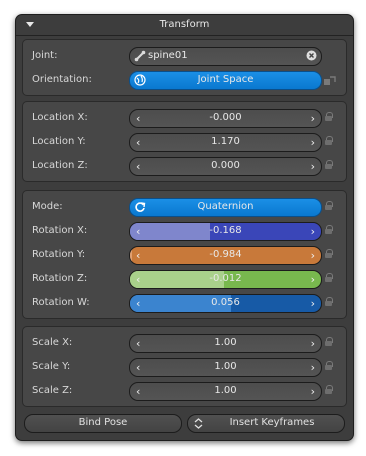  I want to click on rotation-y-value: -0.984, so click(225, 254).